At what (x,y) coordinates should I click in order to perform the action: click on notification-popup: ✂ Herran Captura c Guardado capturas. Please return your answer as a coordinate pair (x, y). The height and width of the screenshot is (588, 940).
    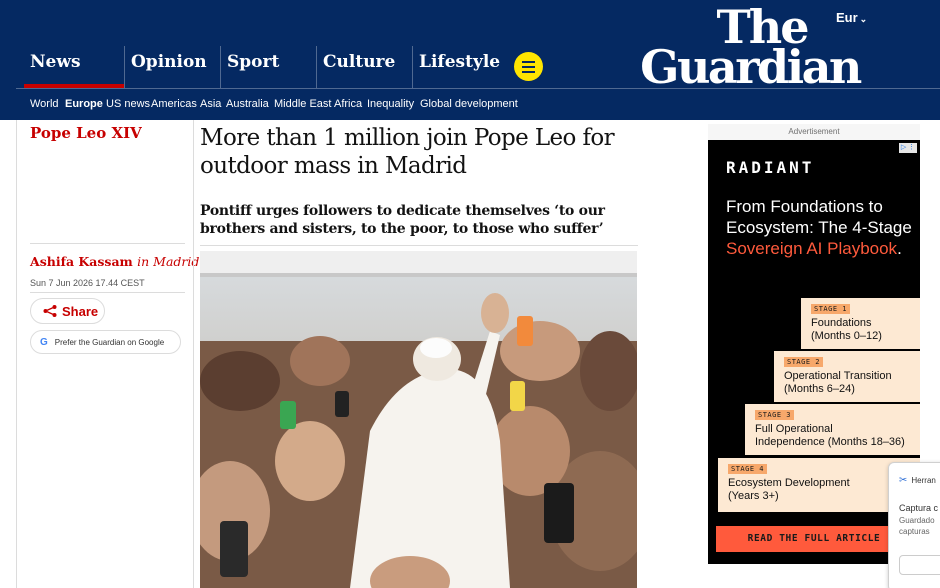
    Looking at the image, I should click on (914, 525).